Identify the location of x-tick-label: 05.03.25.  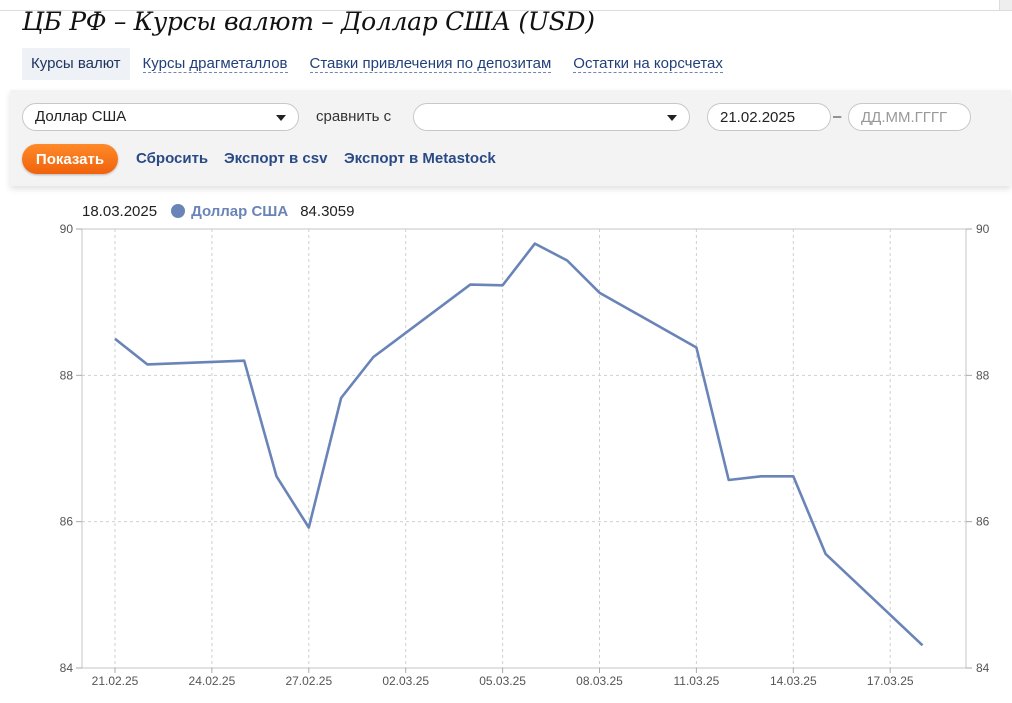
(502, 681).